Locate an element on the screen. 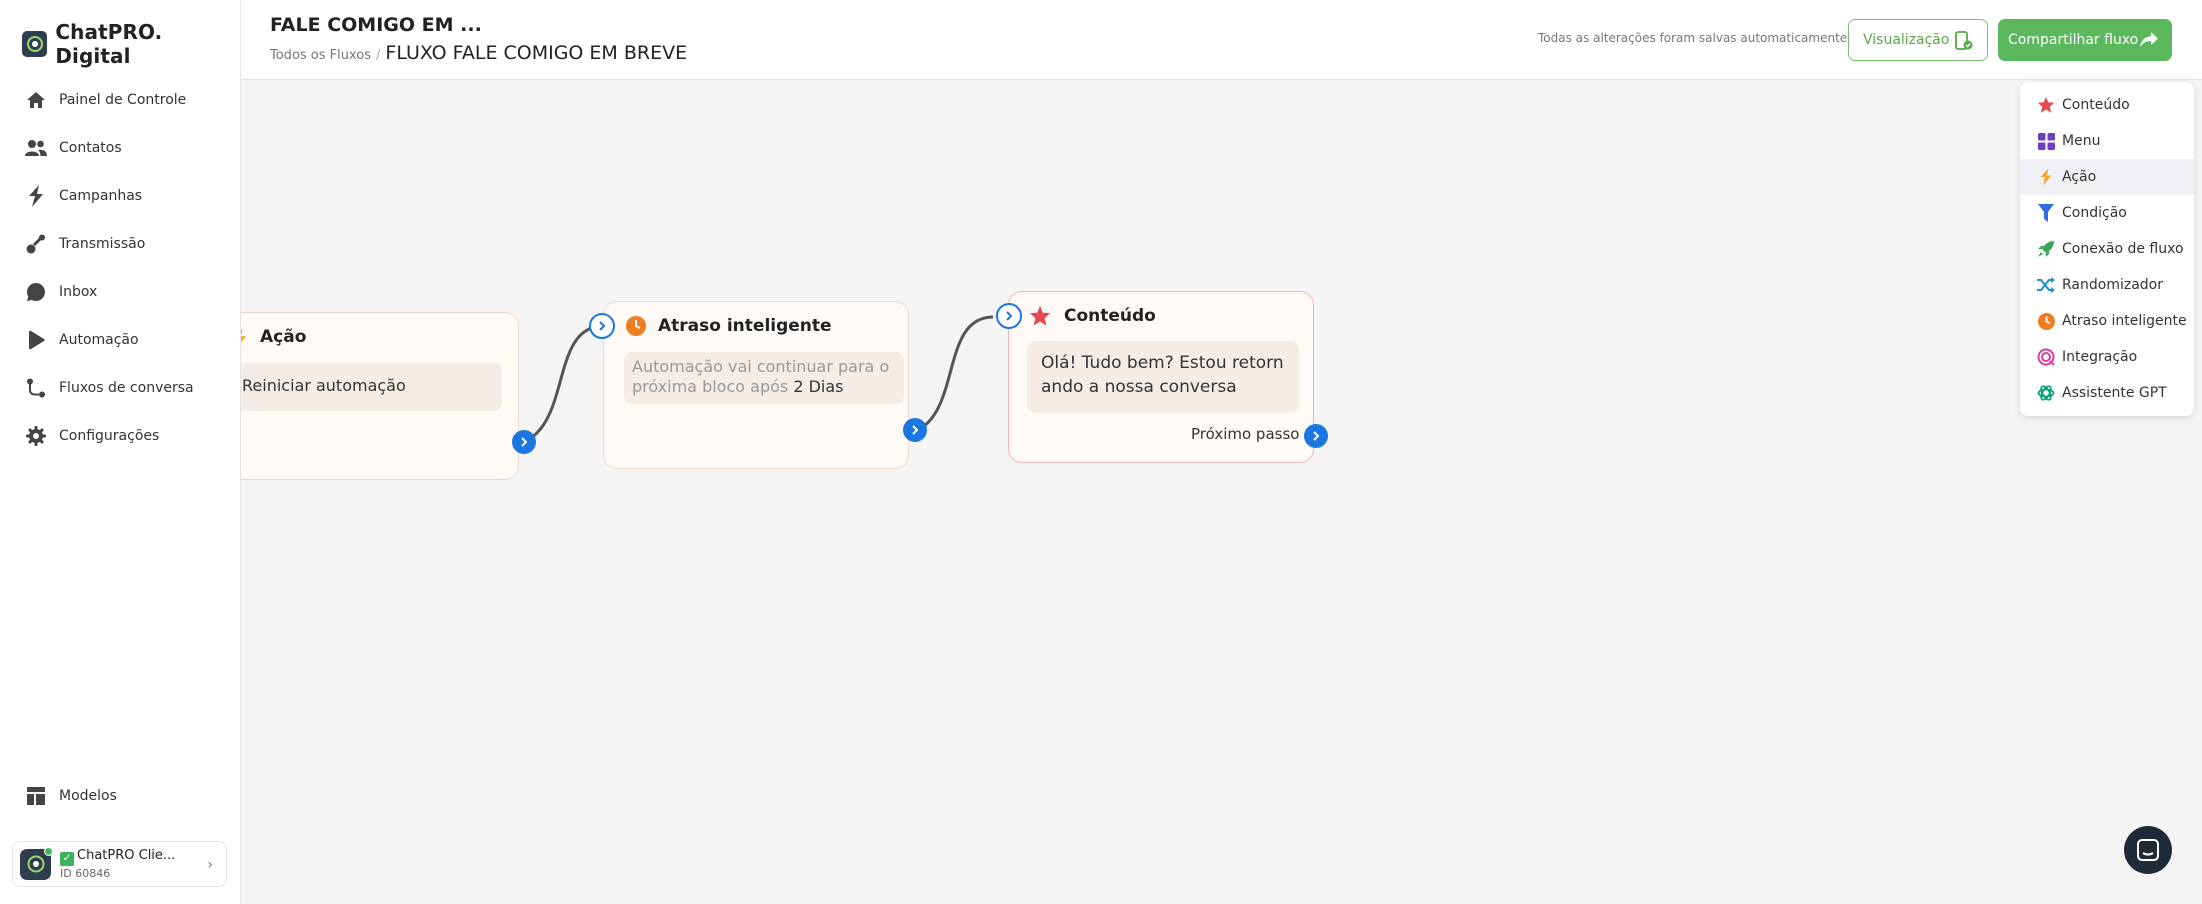 Image resolution: width=2202 pixels, height=904 pixels. next-step-label: Próximo passo is located at coordinates (1245, 434).